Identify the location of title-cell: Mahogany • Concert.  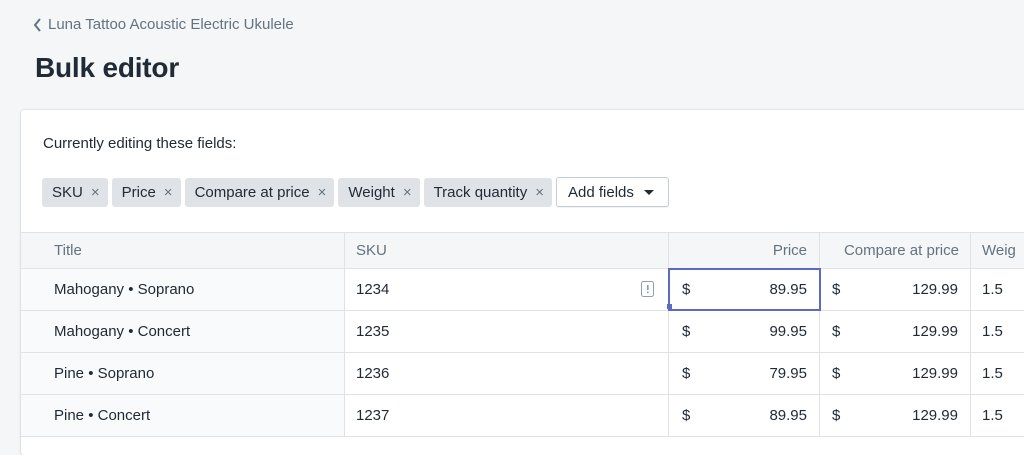
(183, 331).